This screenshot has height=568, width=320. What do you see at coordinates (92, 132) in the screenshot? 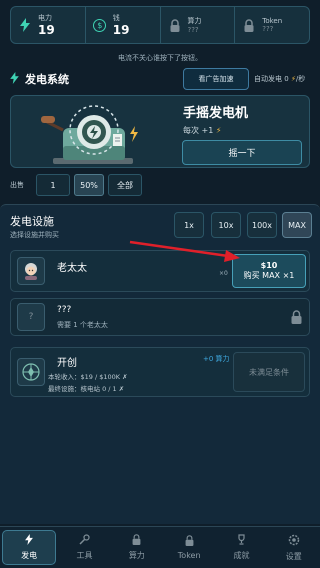
I see `hand-crank-generator-illustration` at bounding box center [92, 132].